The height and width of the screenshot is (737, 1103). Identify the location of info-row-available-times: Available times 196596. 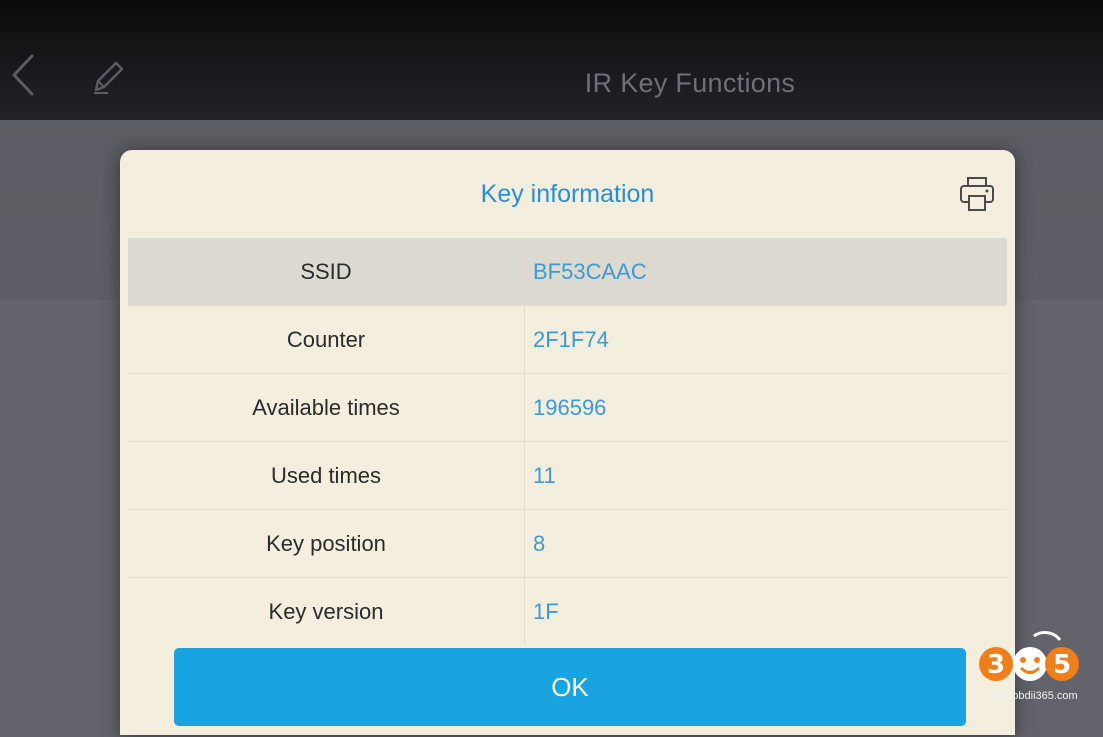
(567, 408).